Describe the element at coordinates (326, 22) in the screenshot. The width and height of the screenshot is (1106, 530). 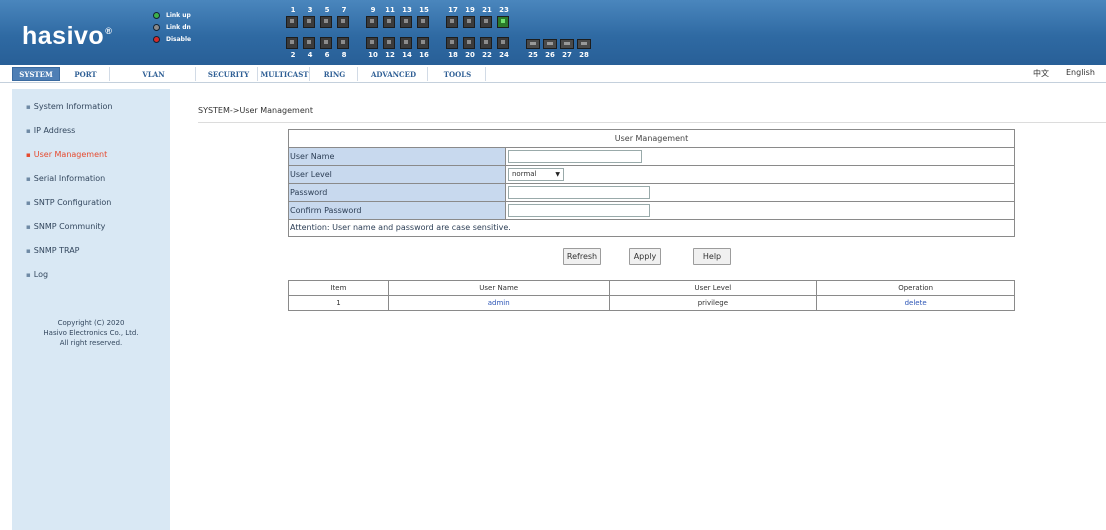
I see `port-5-icon` at that location.